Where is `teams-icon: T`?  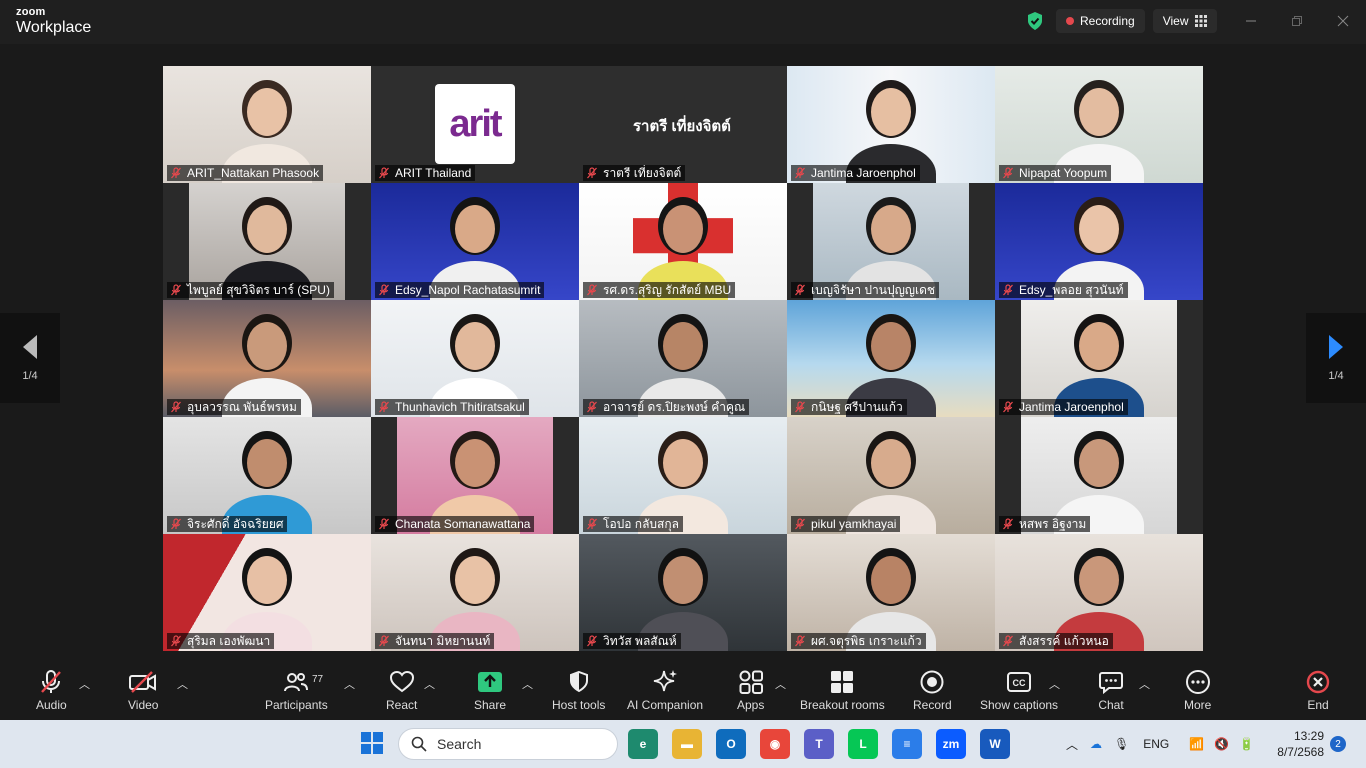 teams-icon: T is located at coordinates (819, 744).